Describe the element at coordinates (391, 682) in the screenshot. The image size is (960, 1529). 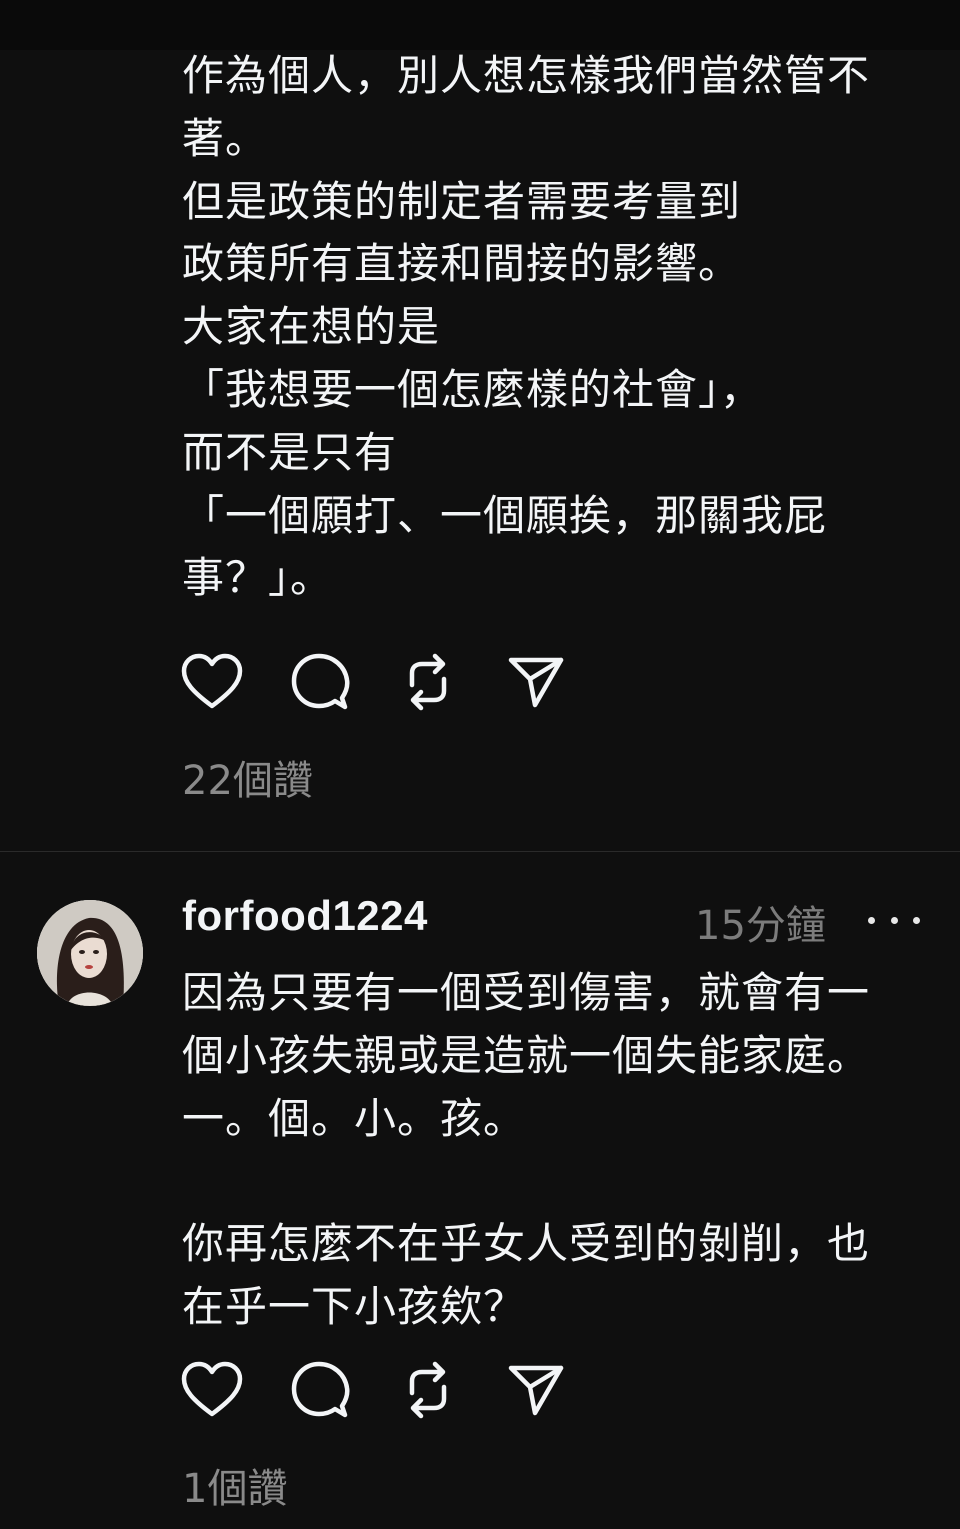
I see `post-actions` at that location.